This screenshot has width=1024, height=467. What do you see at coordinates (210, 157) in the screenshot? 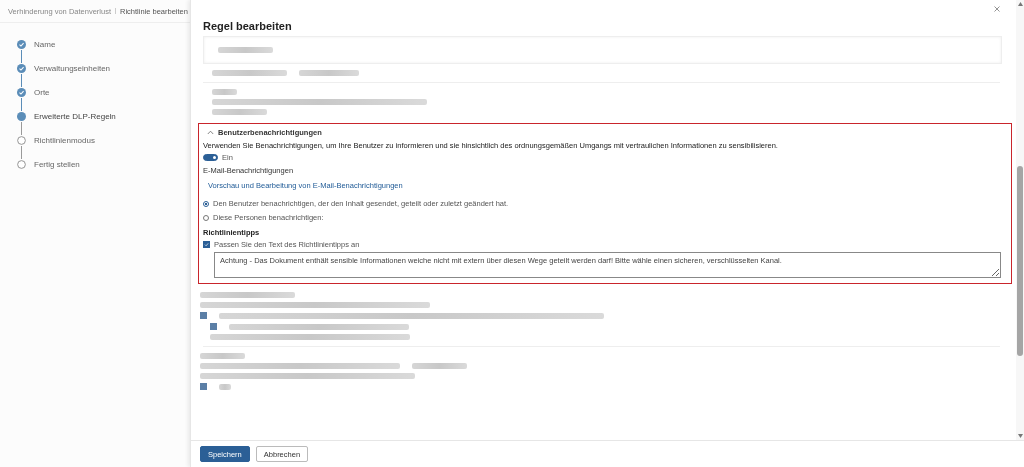
I see `toggle-switch` at bounding box center [210, 157].